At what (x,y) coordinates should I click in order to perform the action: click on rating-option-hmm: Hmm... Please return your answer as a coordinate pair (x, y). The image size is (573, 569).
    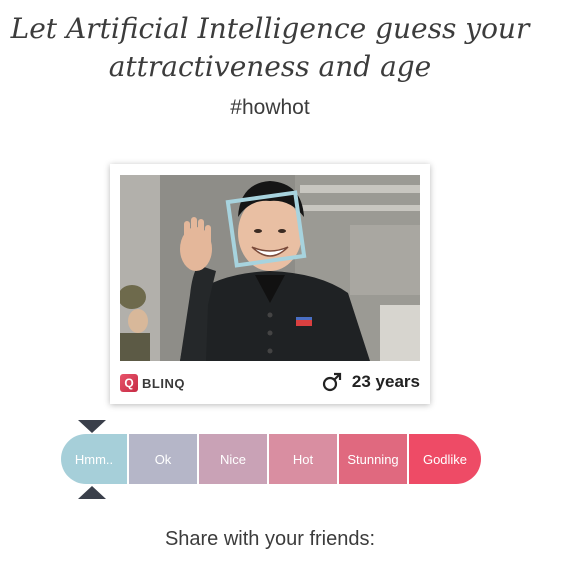
    Looking at the image, I should click on (95, 459).